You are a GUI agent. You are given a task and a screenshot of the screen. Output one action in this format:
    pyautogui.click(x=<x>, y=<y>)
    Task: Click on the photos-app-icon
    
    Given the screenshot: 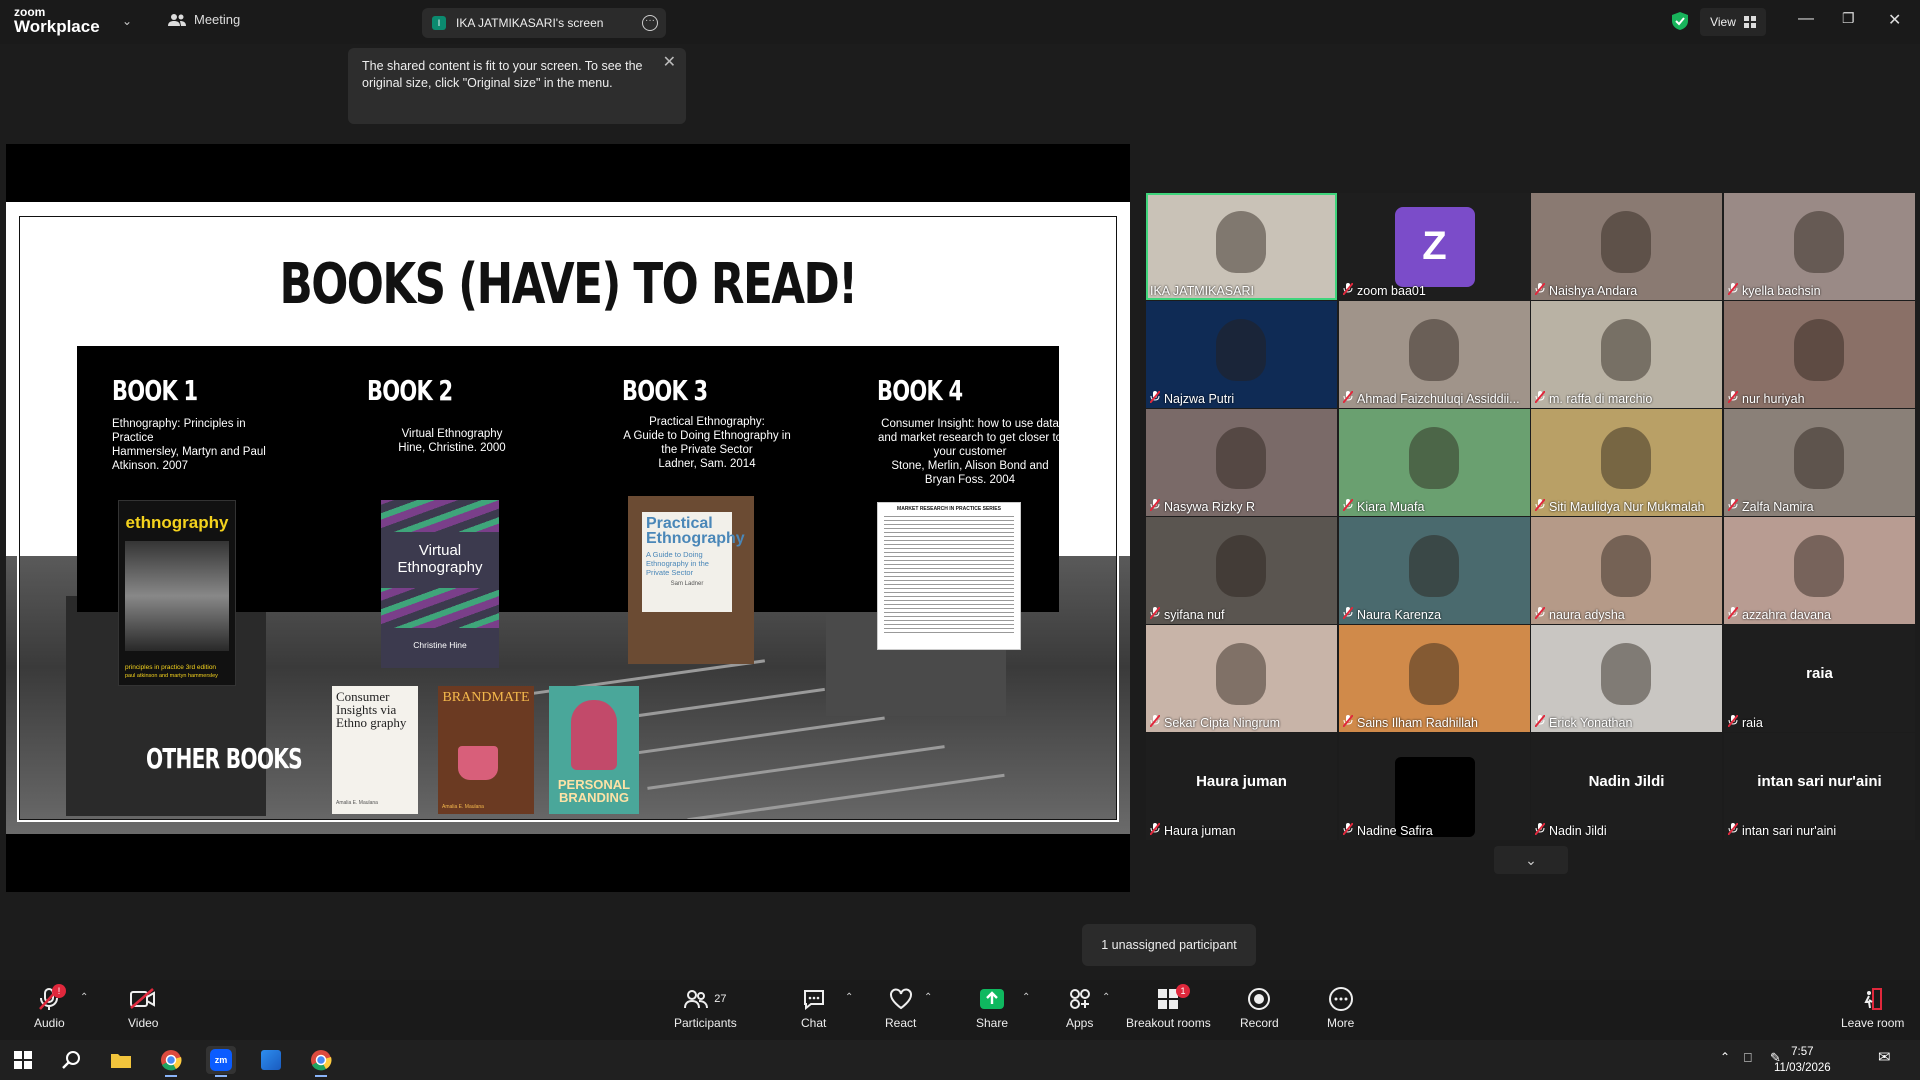 What is the action you would take?
    pyautogui.click(x=271, y=1060)
    